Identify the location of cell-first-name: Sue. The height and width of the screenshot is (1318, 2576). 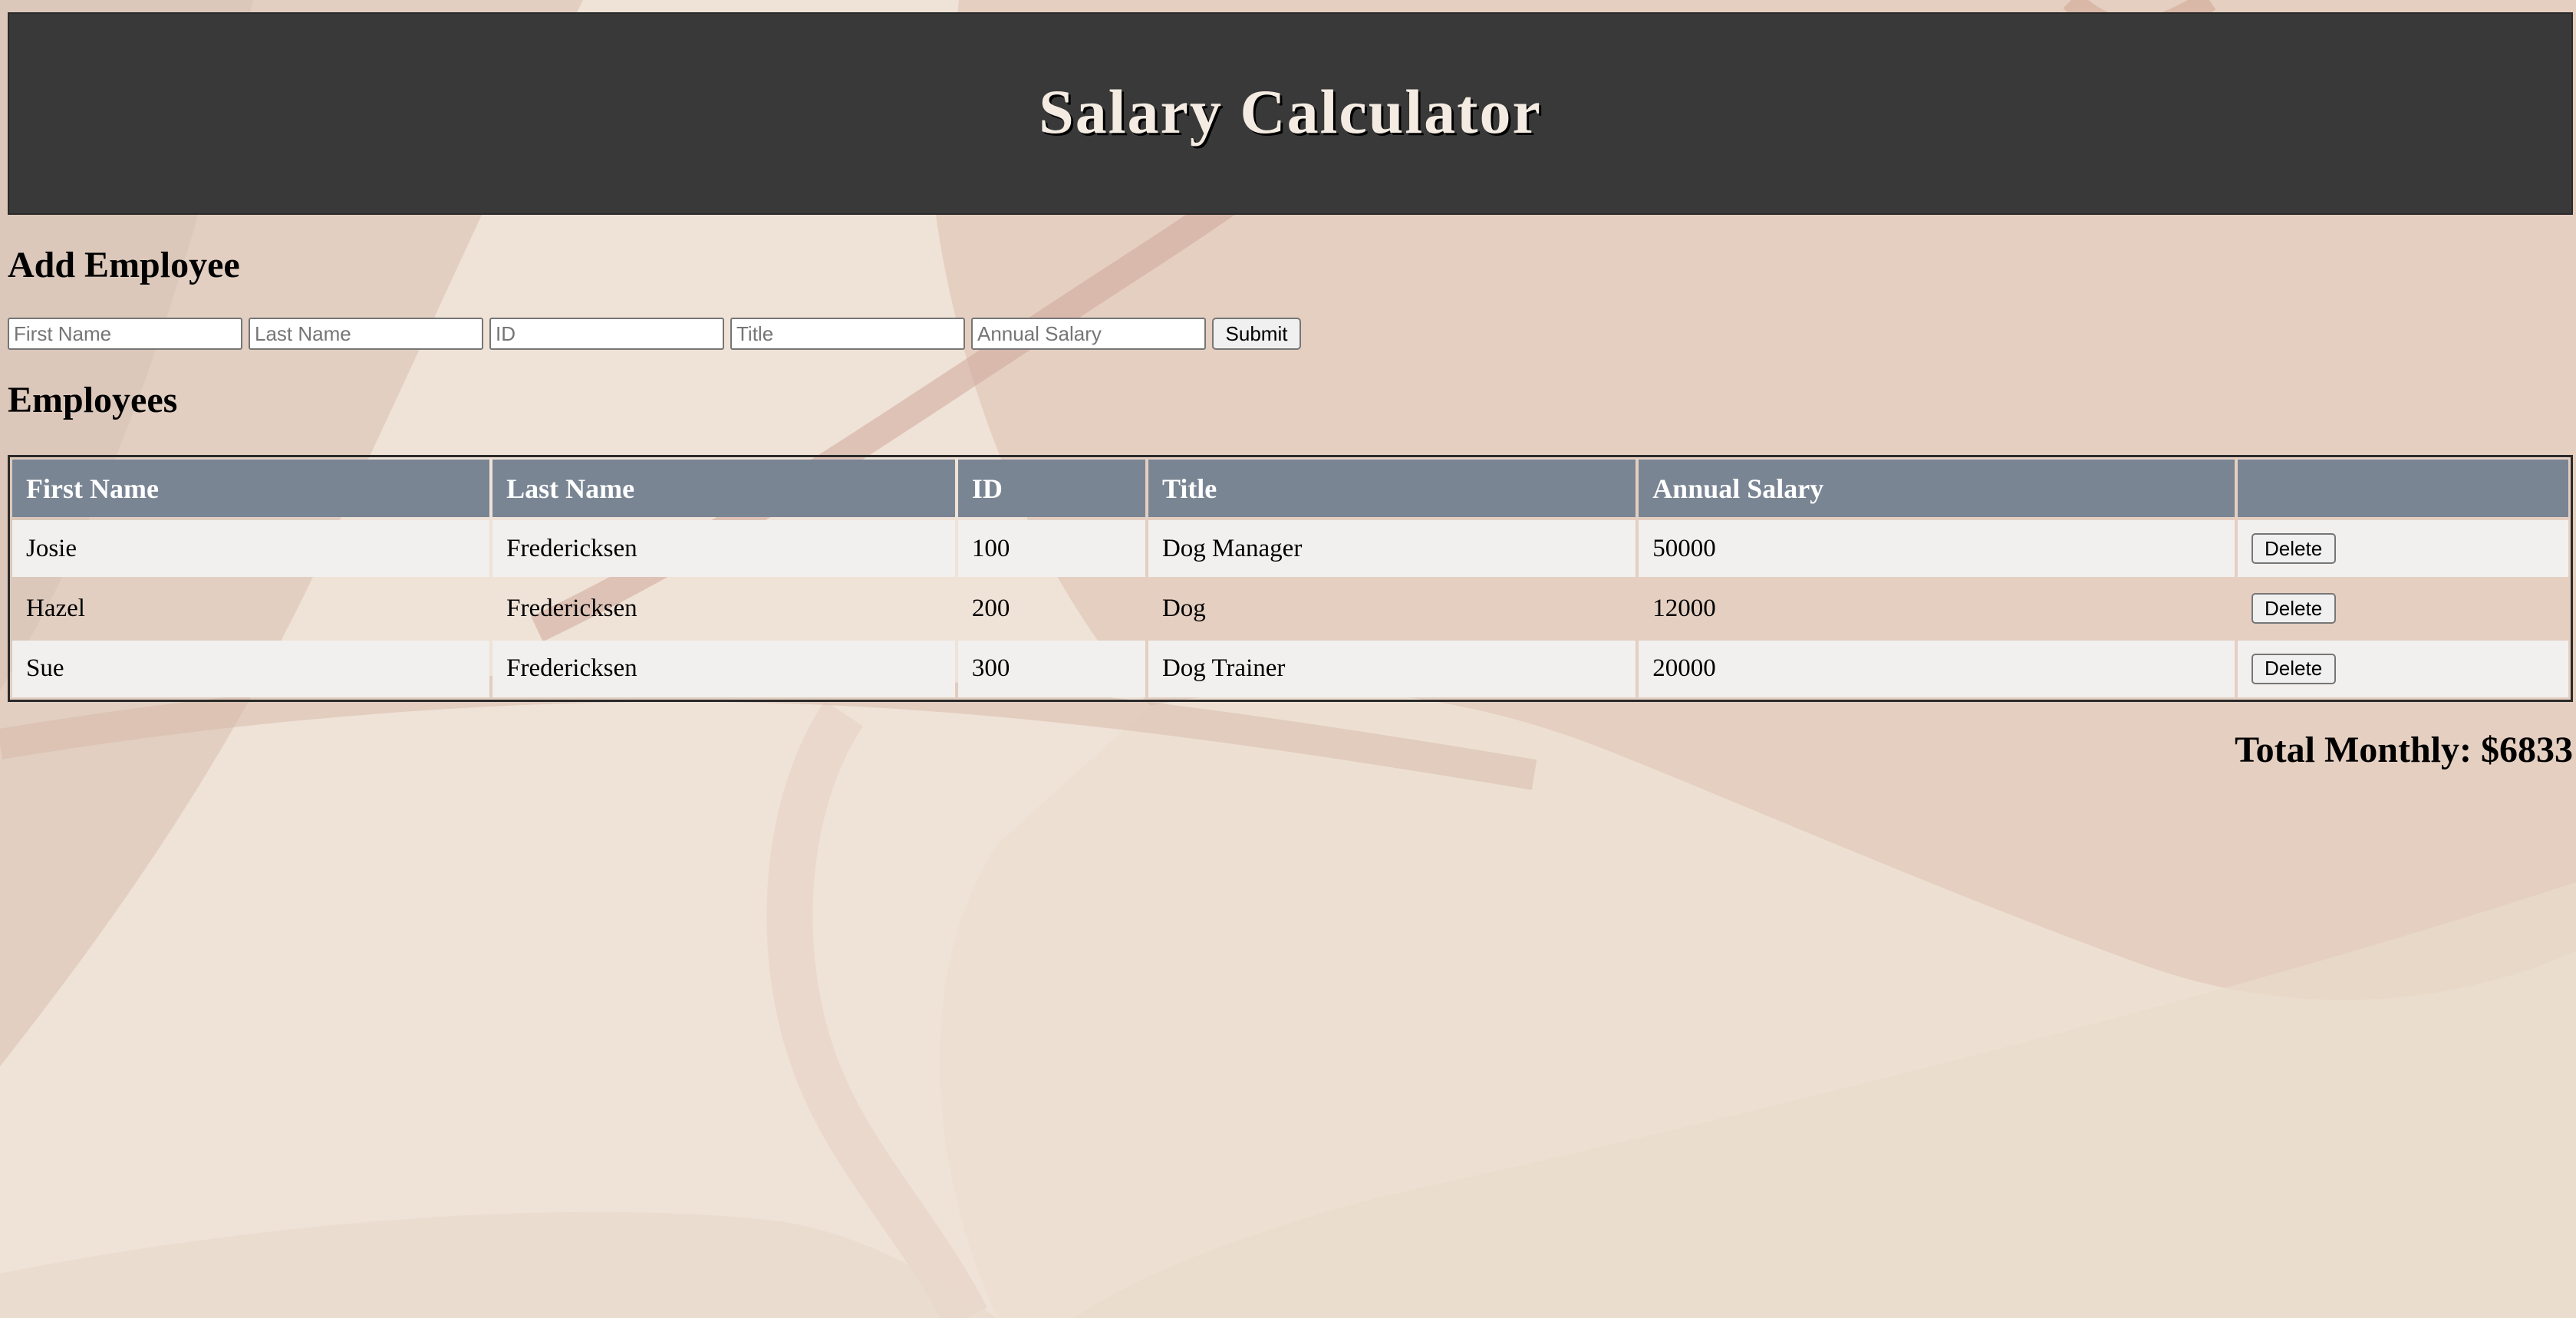
(251, 669).